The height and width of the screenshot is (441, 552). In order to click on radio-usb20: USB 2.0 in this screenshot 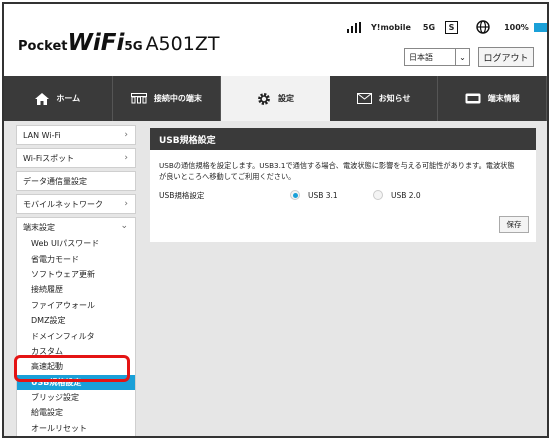, I will do `click(397, 195)`.